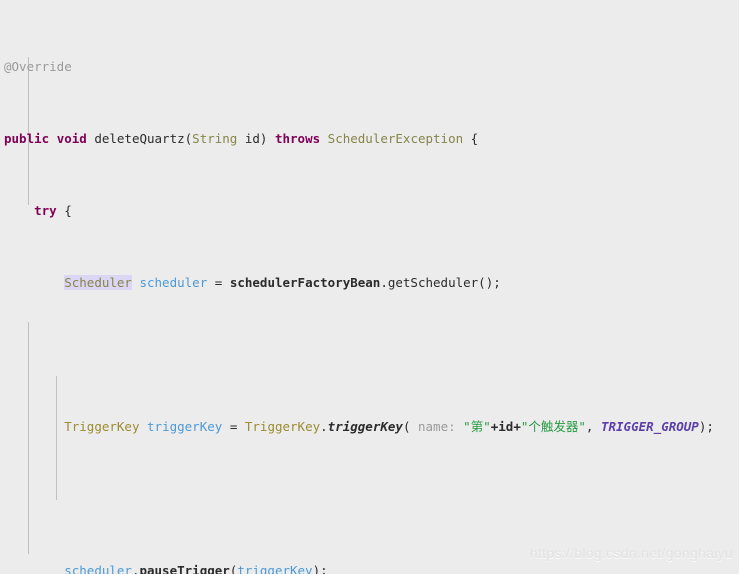 This screenshot has width=739, height=574. Describe the element at coordinates (45, 210) in the screenshot. I see `kw-try: try` at that location.